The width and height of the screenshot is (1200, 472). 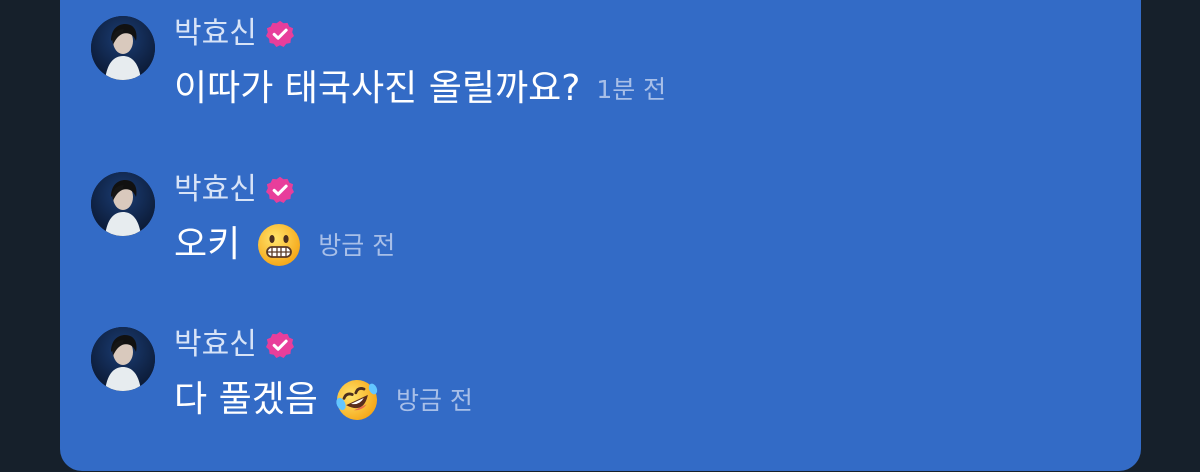 What do you see at coordinates (279, 245) in the screenshot?
I see `grimacing-face-icon` at bounding box center [279, 245].